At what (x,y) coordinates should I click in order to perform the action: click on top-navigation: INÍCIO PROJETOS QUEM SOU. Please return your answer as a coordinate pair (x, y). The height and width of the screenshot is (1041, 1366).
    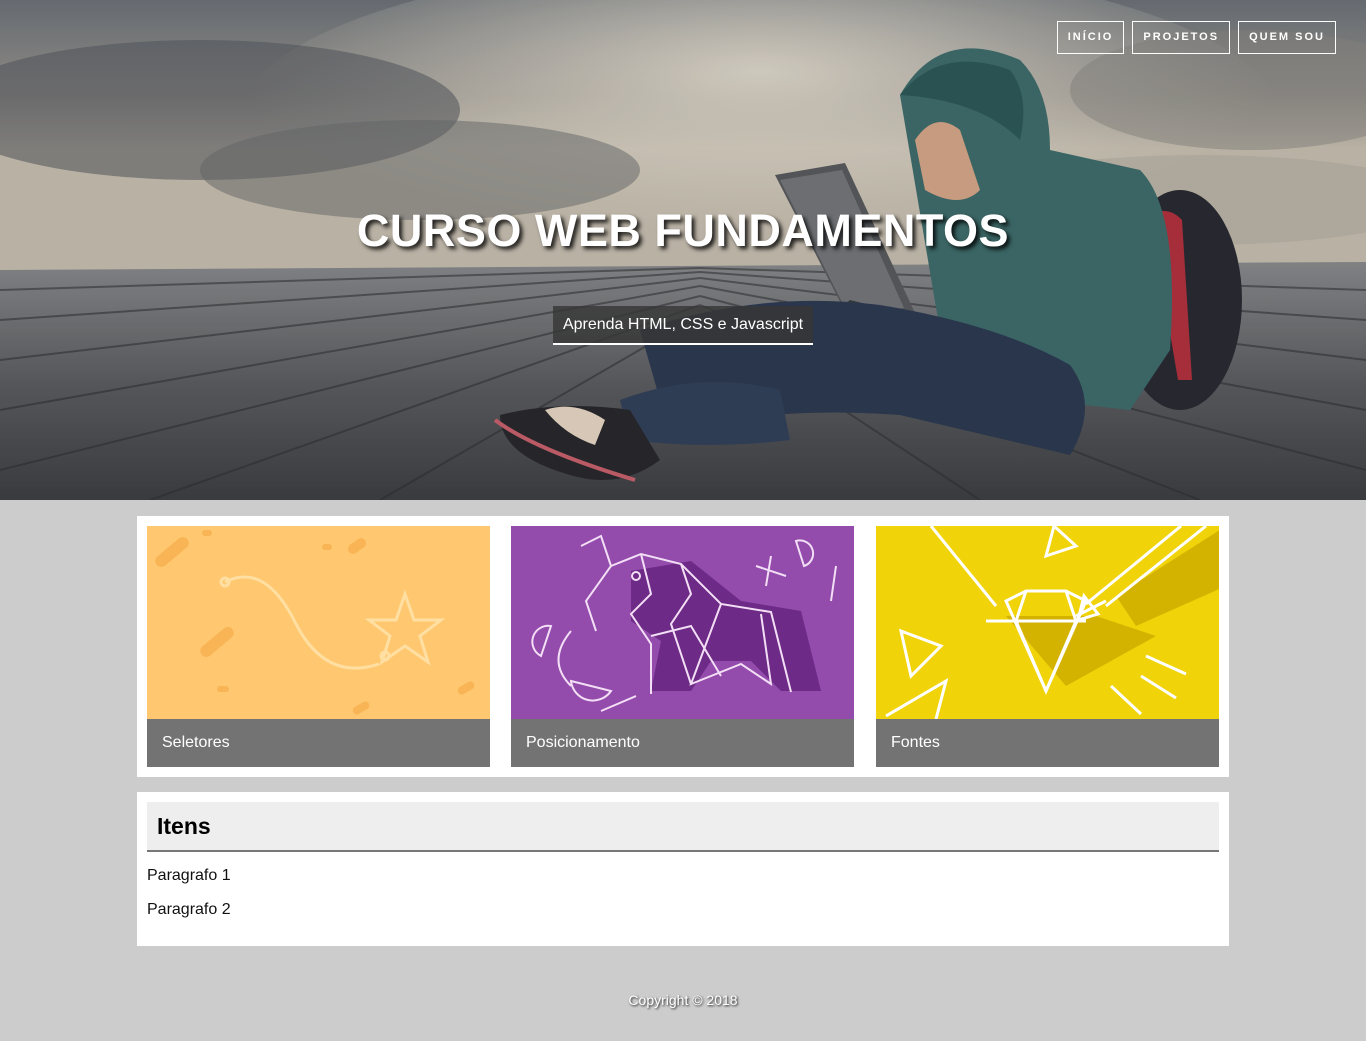
    Looking at the image, I should click on (1196, 37).